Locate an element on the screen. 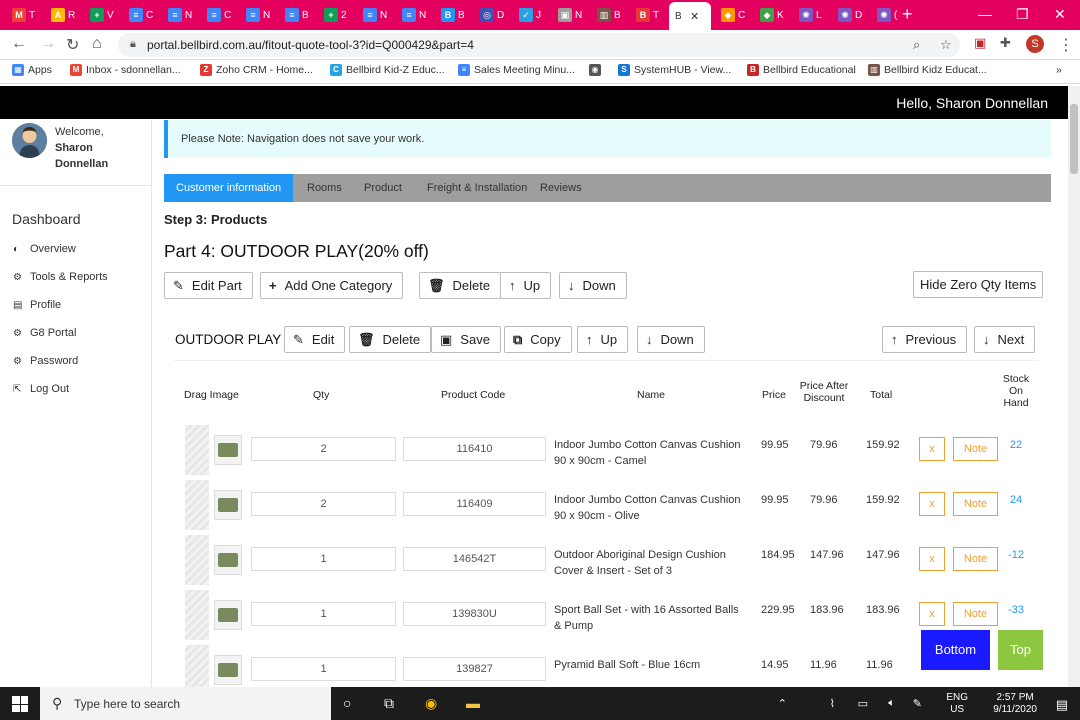  browser-tab: B ✕ is located at coordinates (690, 16).